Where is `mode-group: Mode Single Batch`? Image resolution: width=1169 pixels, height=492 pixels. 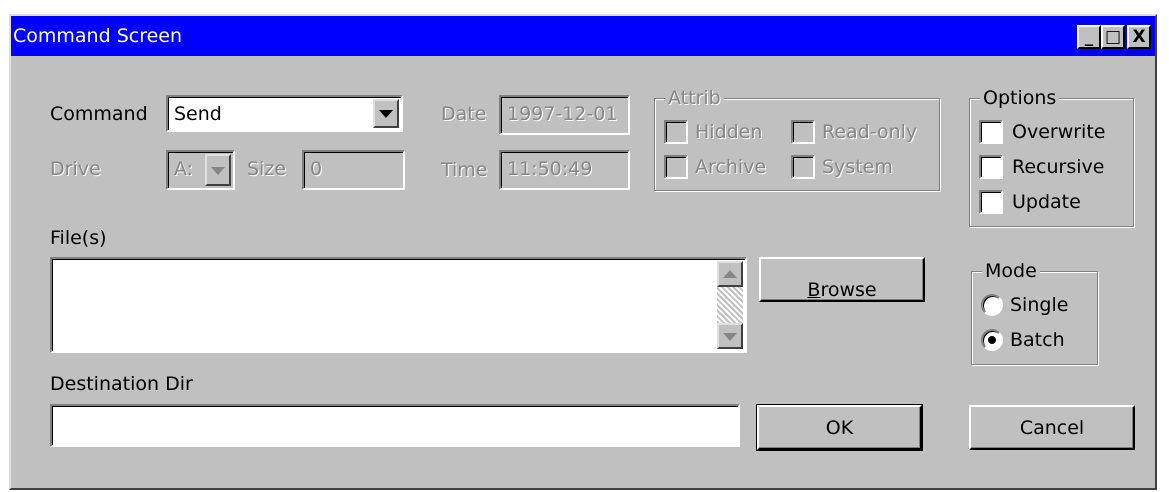
mode-group: Mode Single Batch is located at coordinates (1034, 312).